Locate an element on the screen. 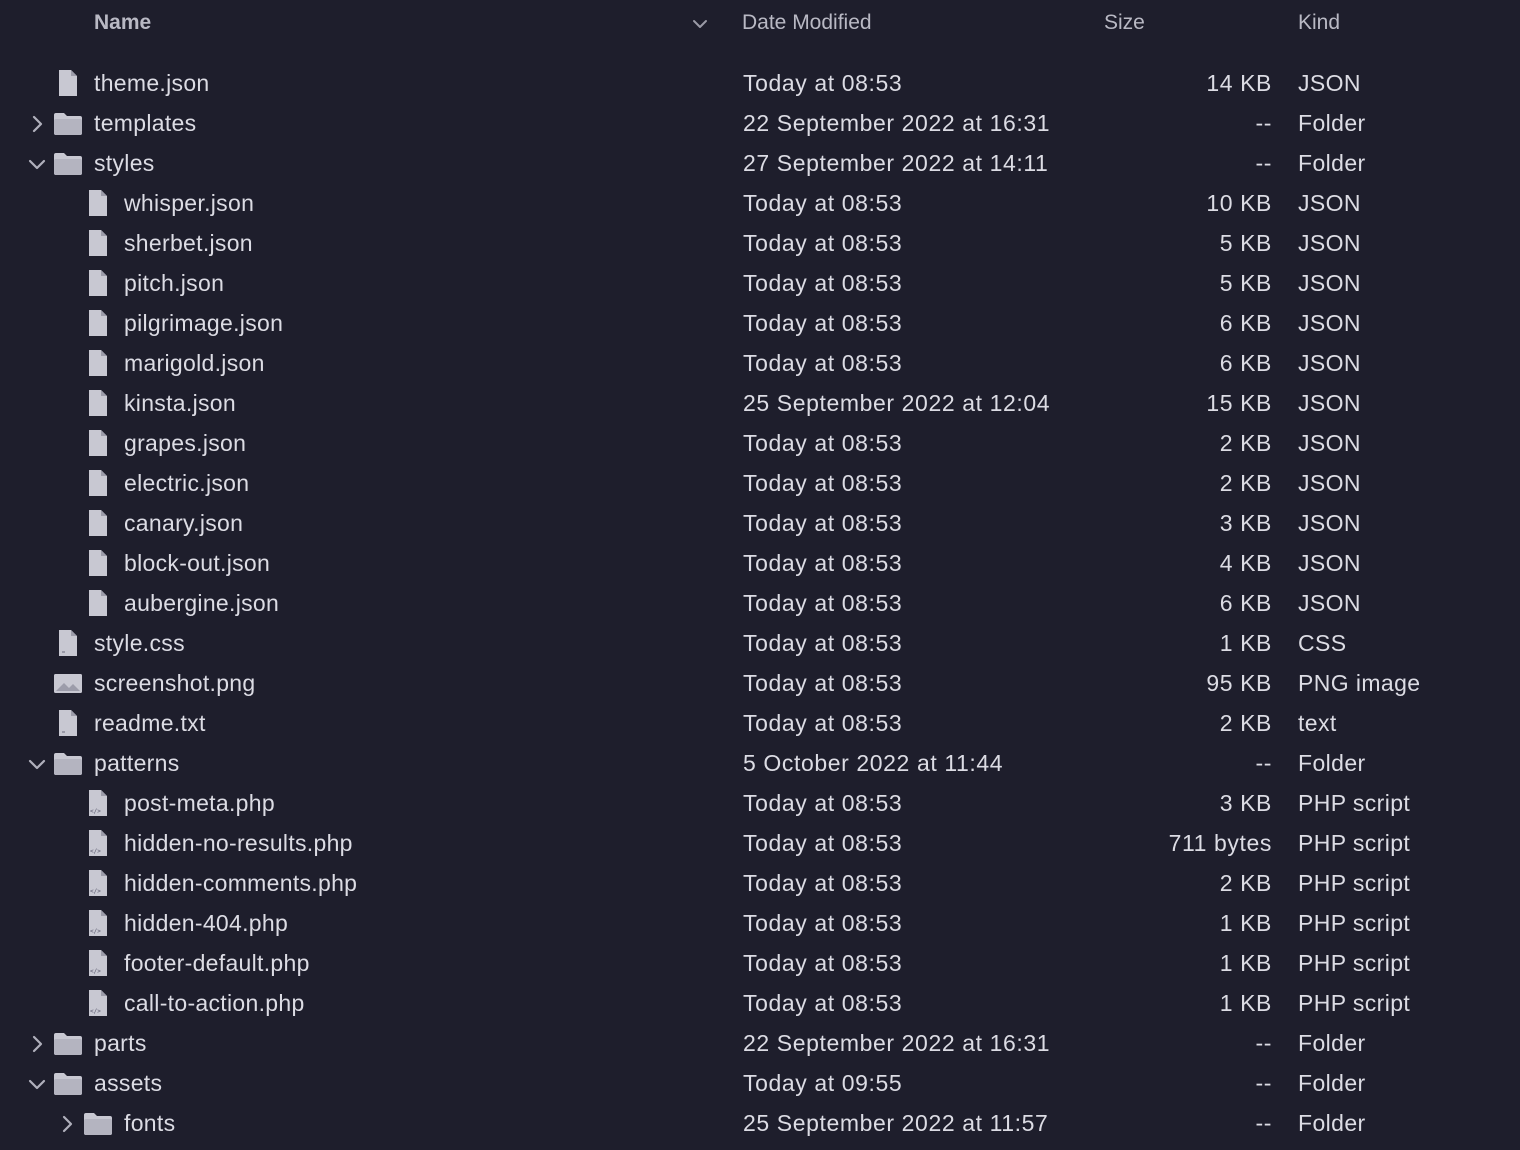 This screenshot has width=1520, height=1150. column-header-date-modified: Date Modified is located at coordinates (807, 23).